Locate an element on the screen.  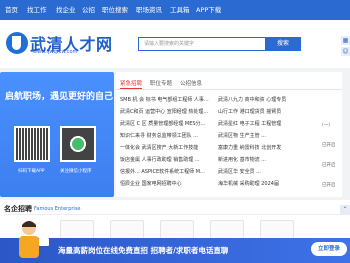
user-icon: ☺ is located at coordinates (345, 51).